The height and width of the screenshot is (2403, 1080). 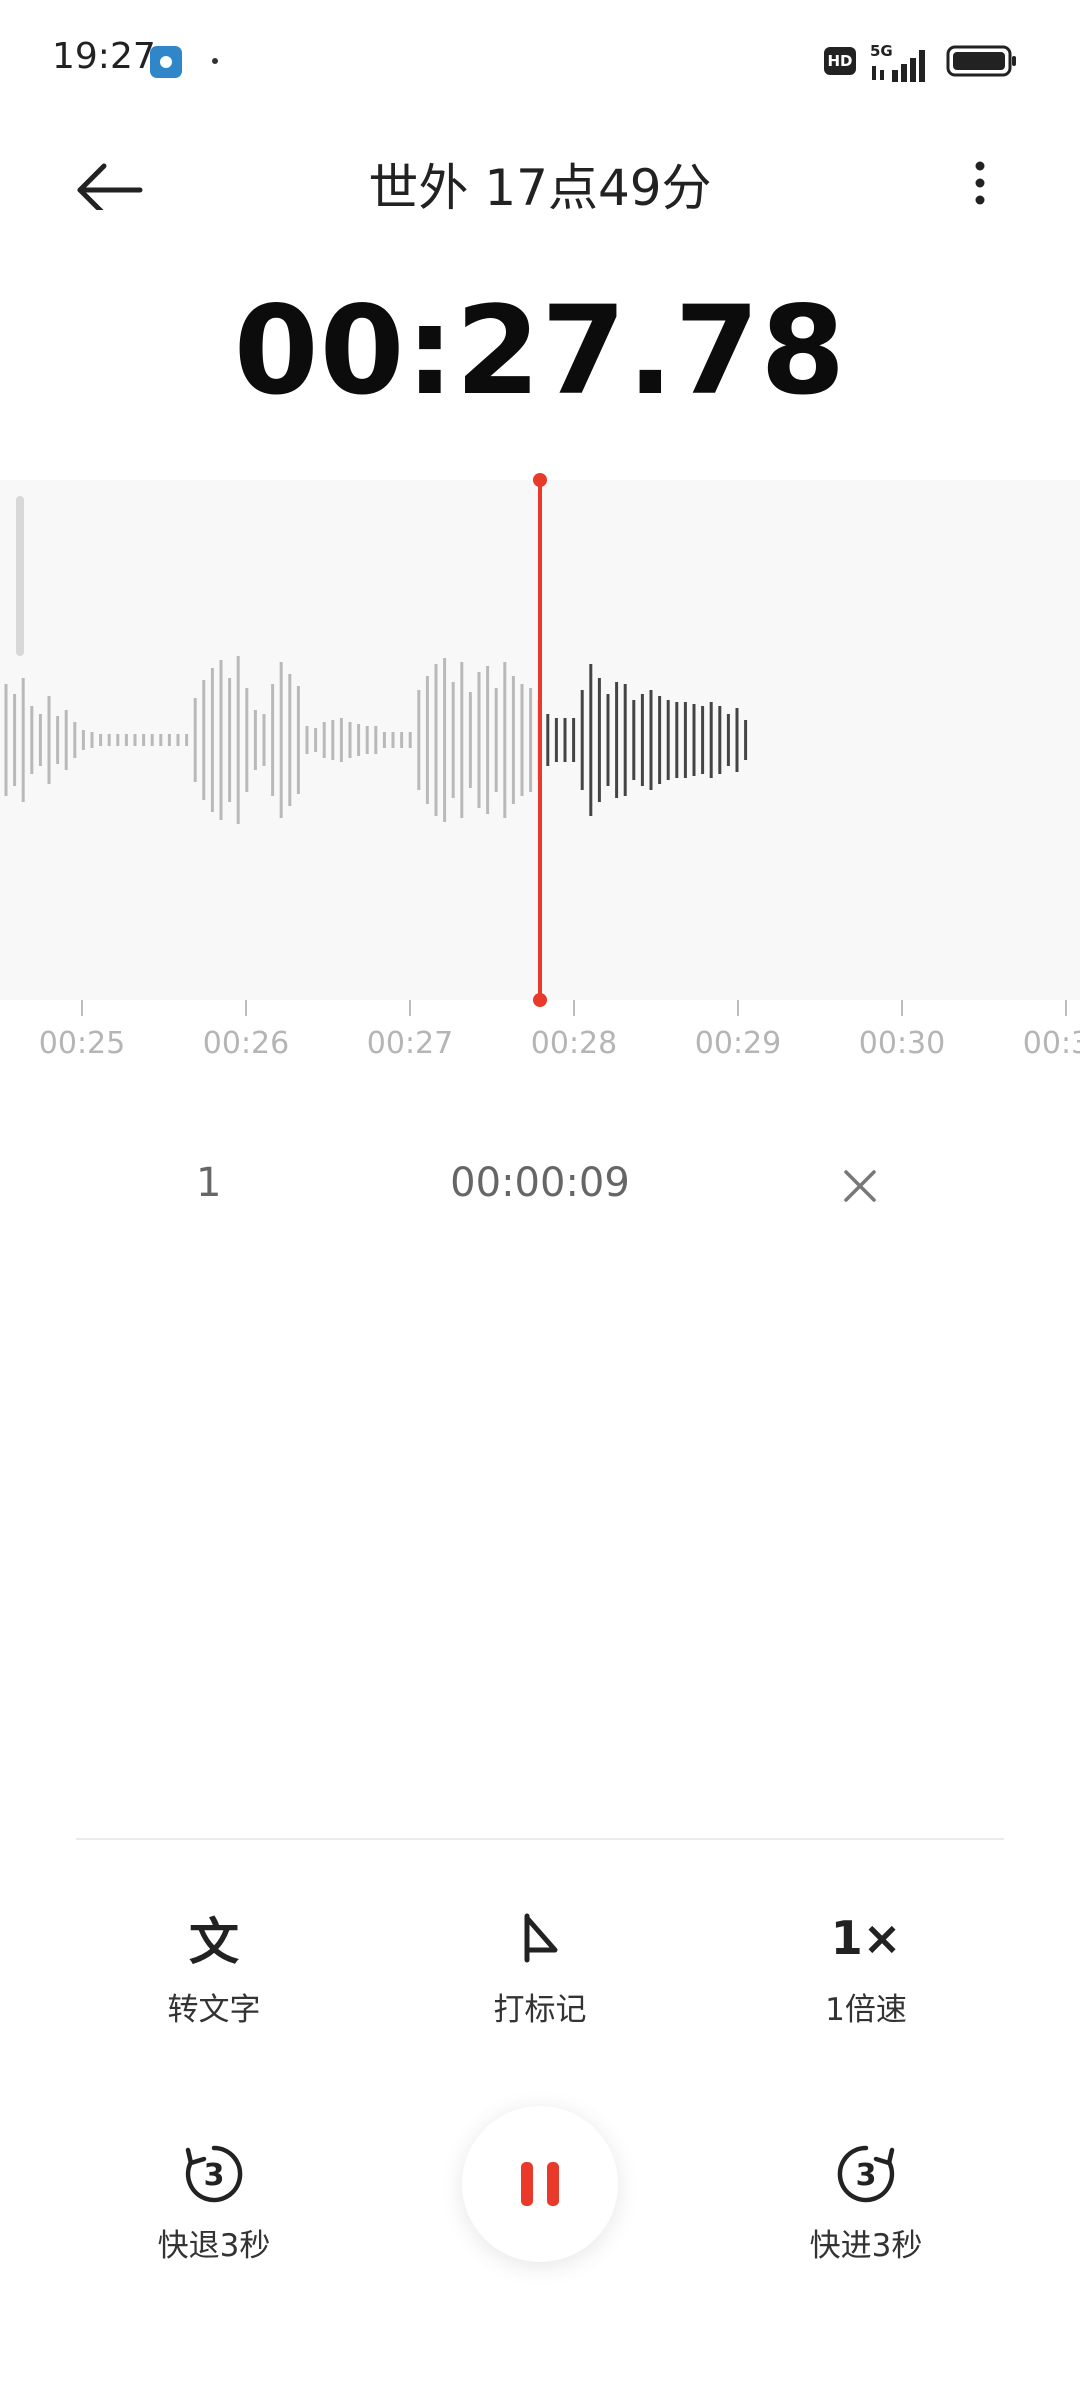 I want to click on status-bar: 19:27 HD 5G, so click(x=540, y=60).